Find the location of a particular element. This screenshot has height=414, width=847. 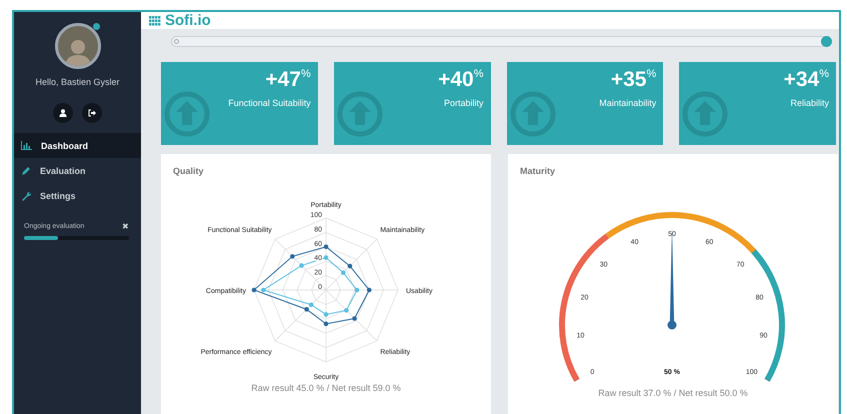

nav-item: Evaluation is located at coordinates (77, 170).